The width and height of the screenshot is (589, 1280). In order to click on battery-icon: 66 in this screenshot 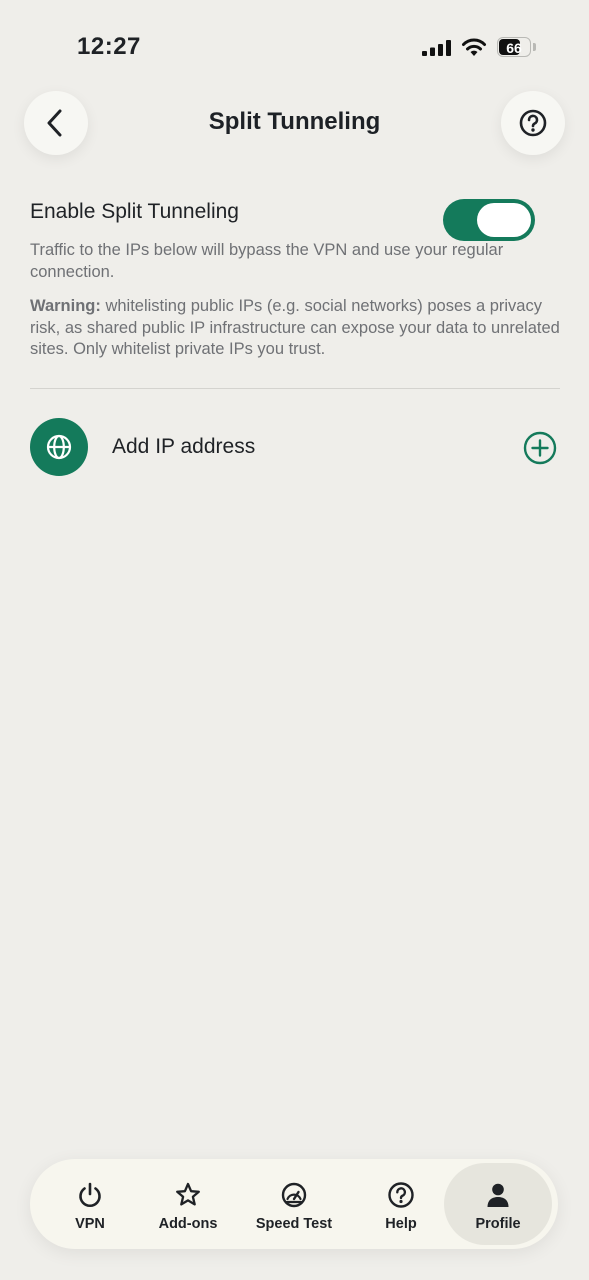, I will do `click(518, 48)`.